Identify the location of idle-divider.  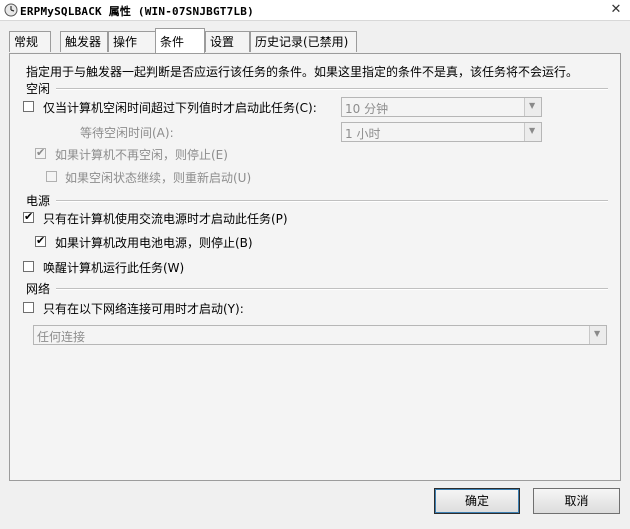
(332, 89).